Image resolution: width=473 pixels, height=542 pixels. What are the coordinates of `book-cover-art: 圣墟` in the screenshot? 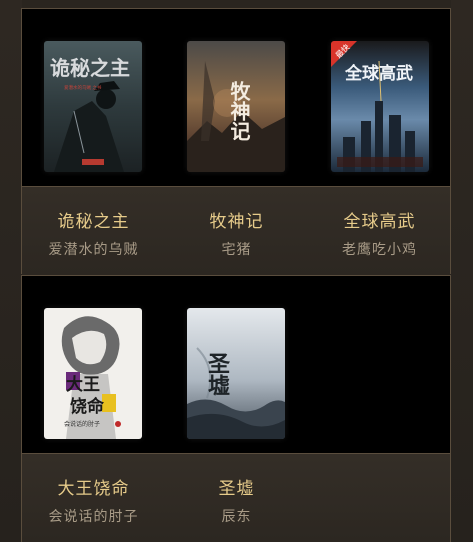 It's located at (236, 373).